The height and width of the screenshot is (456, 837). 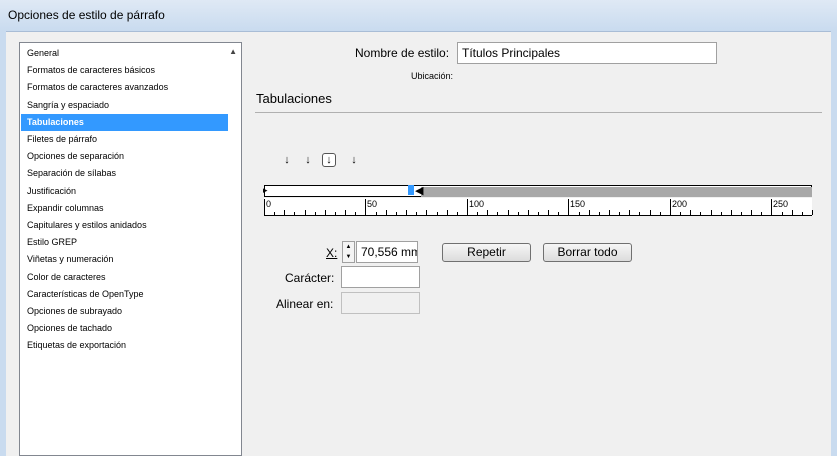 What do you see at coordinates (124, 259) in the screenshot?
I see `sidebar-item: Viñetas y numeración` at bounding box center [124, 259].